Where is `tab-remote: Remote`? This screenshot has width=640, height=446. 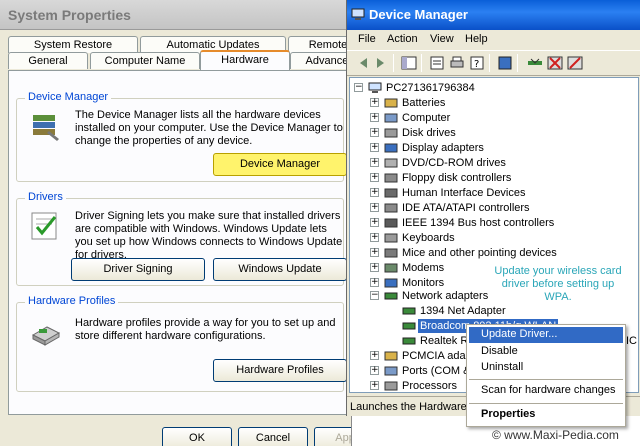 tab-remote: Remote is located at coordinates (319, 44).